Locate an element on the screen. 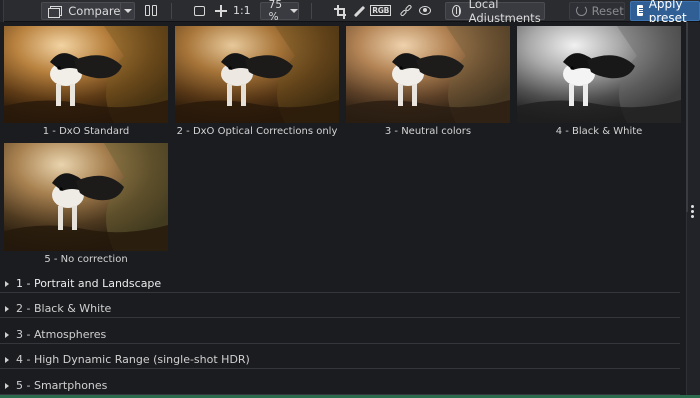 The width and height of the screenshot is (700, 398). apply-preset-icon is located at coordinates (640, 10).